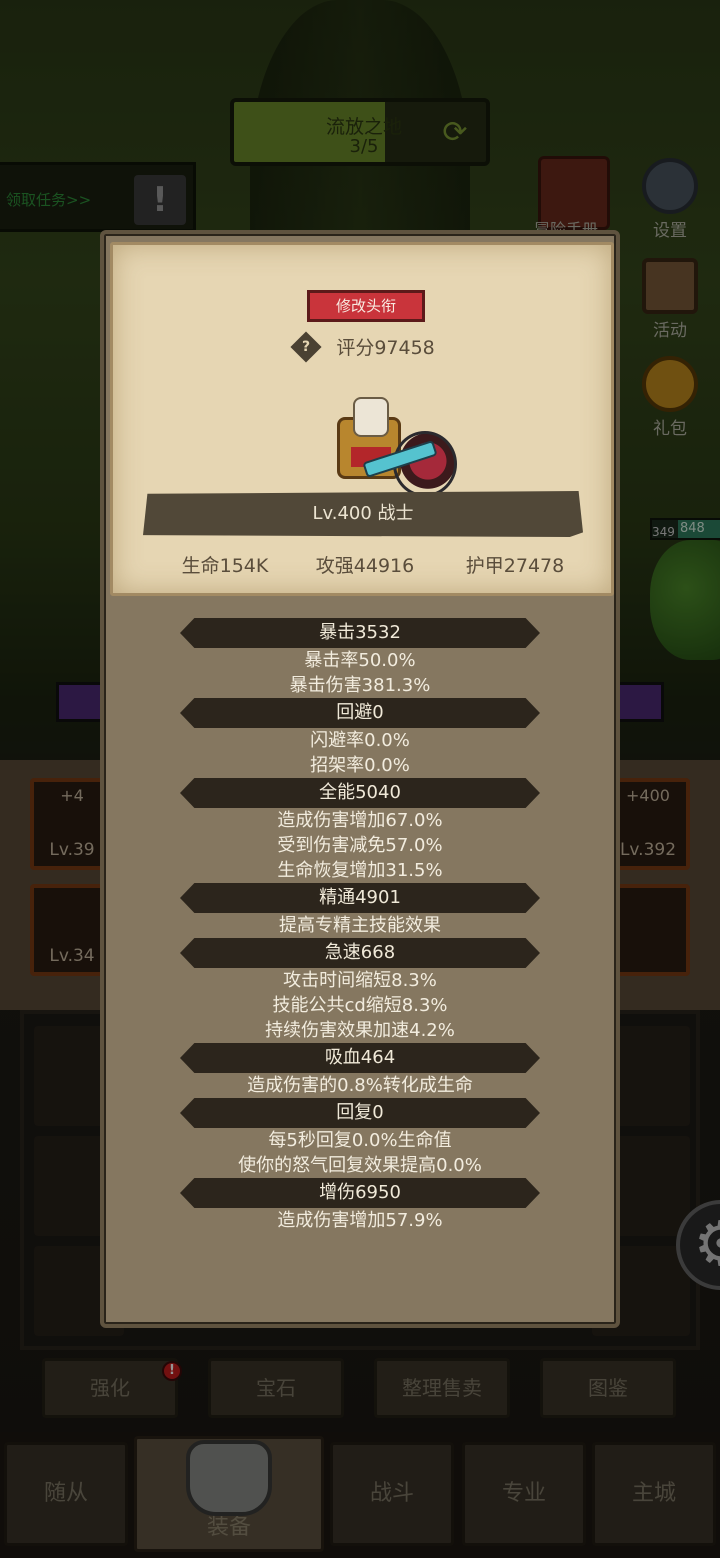  I want to click on stat-detail: 暴击率50.0%, so click(360, 660).